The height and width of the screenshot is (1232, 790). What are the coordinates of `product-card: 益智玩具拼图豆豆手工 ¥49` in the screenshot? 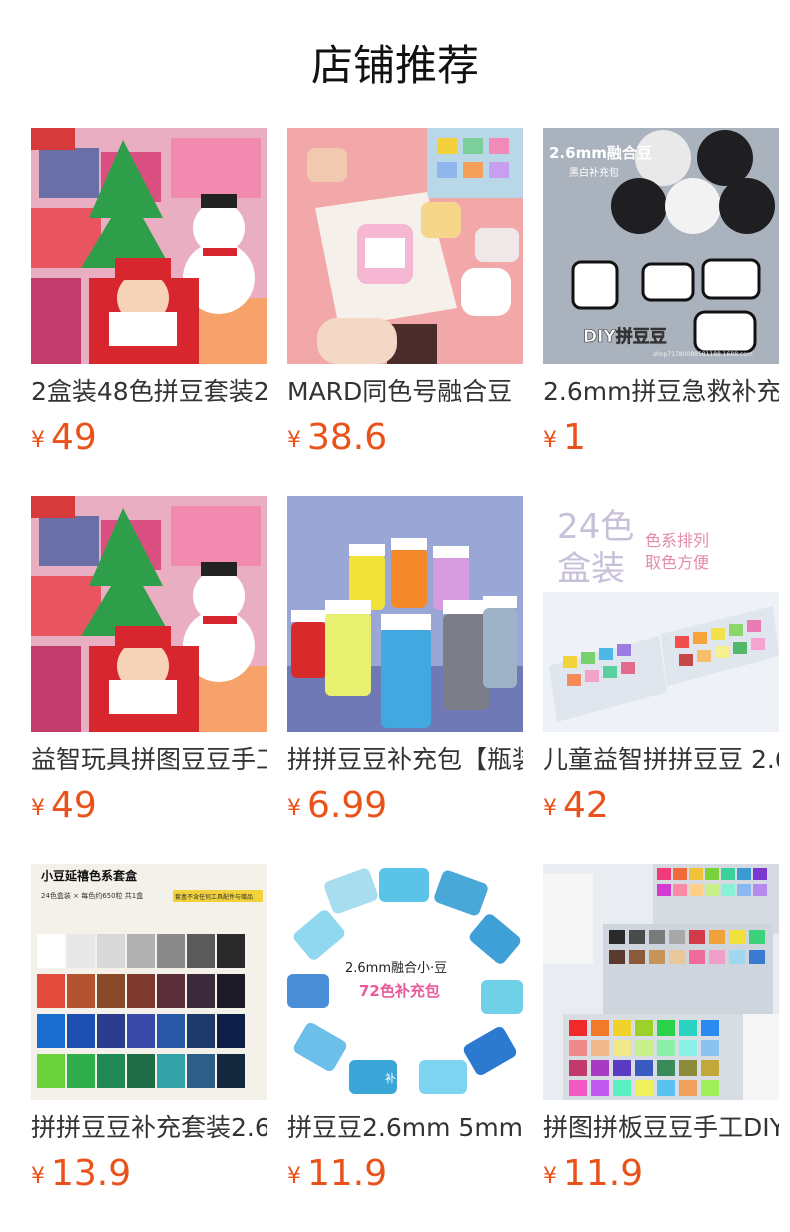 It's located at (149, 666).